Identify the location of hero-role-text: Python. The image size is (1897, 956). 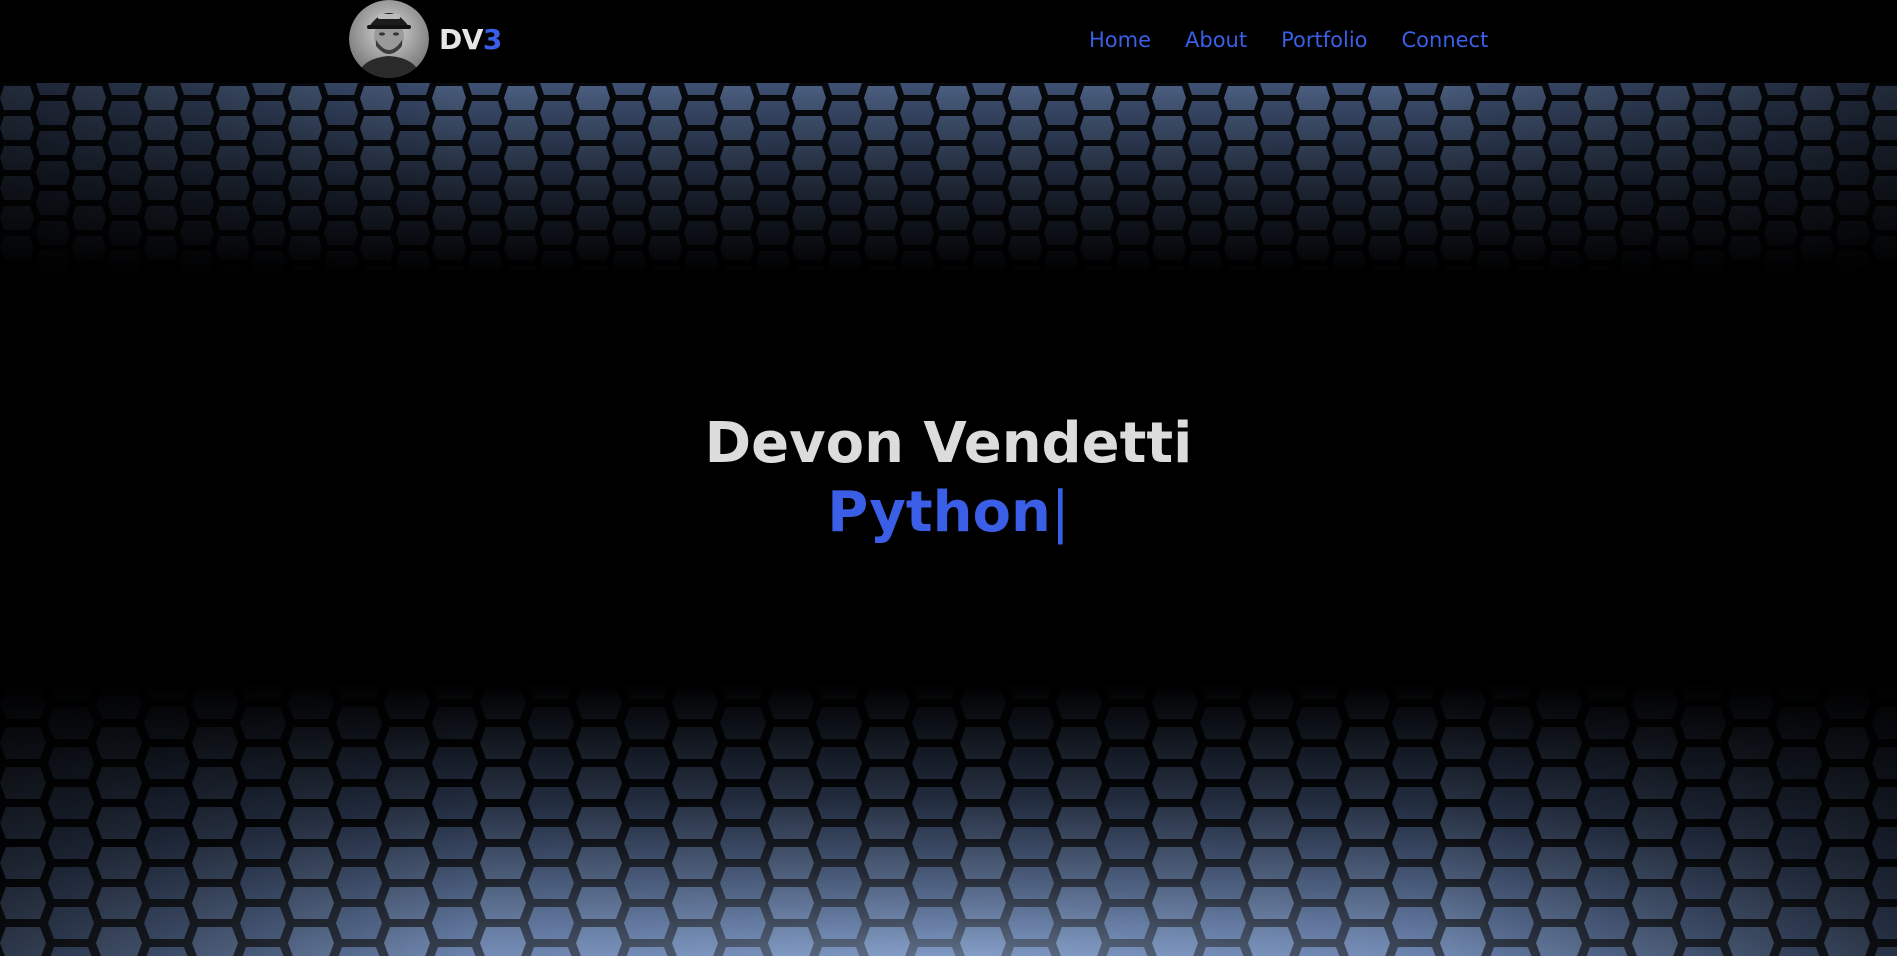
(939, 512).